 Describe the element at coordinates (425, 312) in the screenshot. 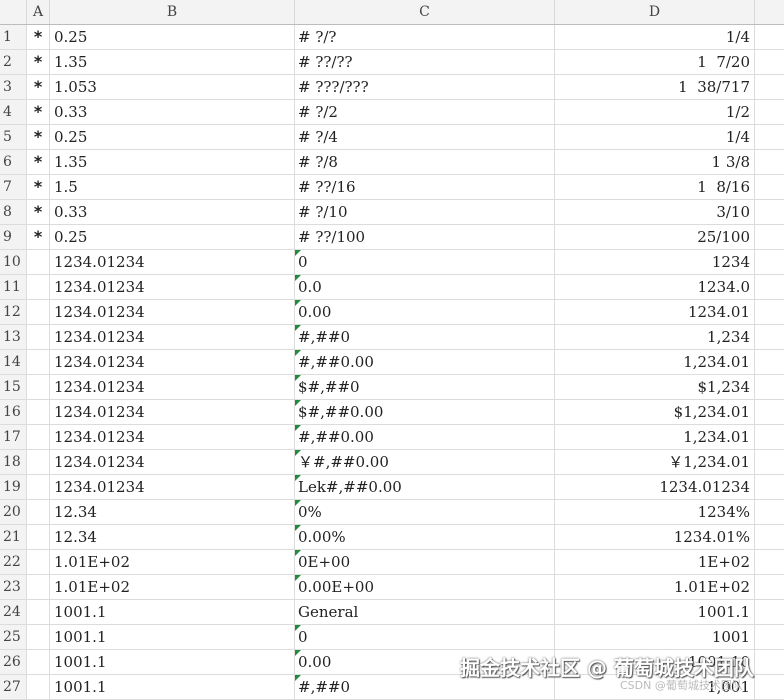

I see `cell-c: 0.00` at that location.